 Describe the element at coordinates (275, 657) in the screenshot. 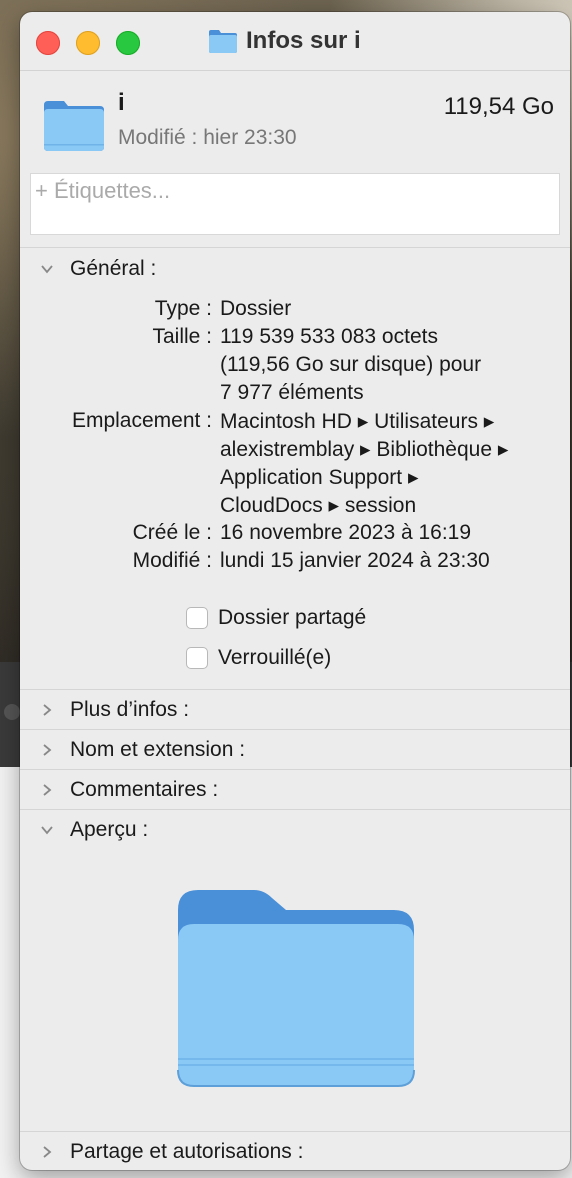

I see `locked-label: Verrouillé(e)` at that location.